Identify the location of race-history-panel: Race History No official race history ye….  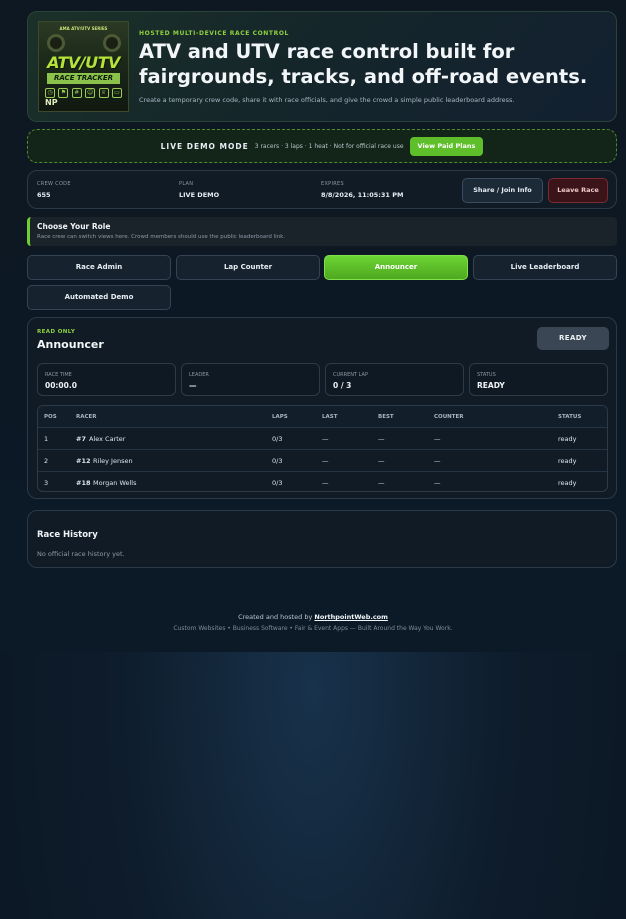
(322, 539).